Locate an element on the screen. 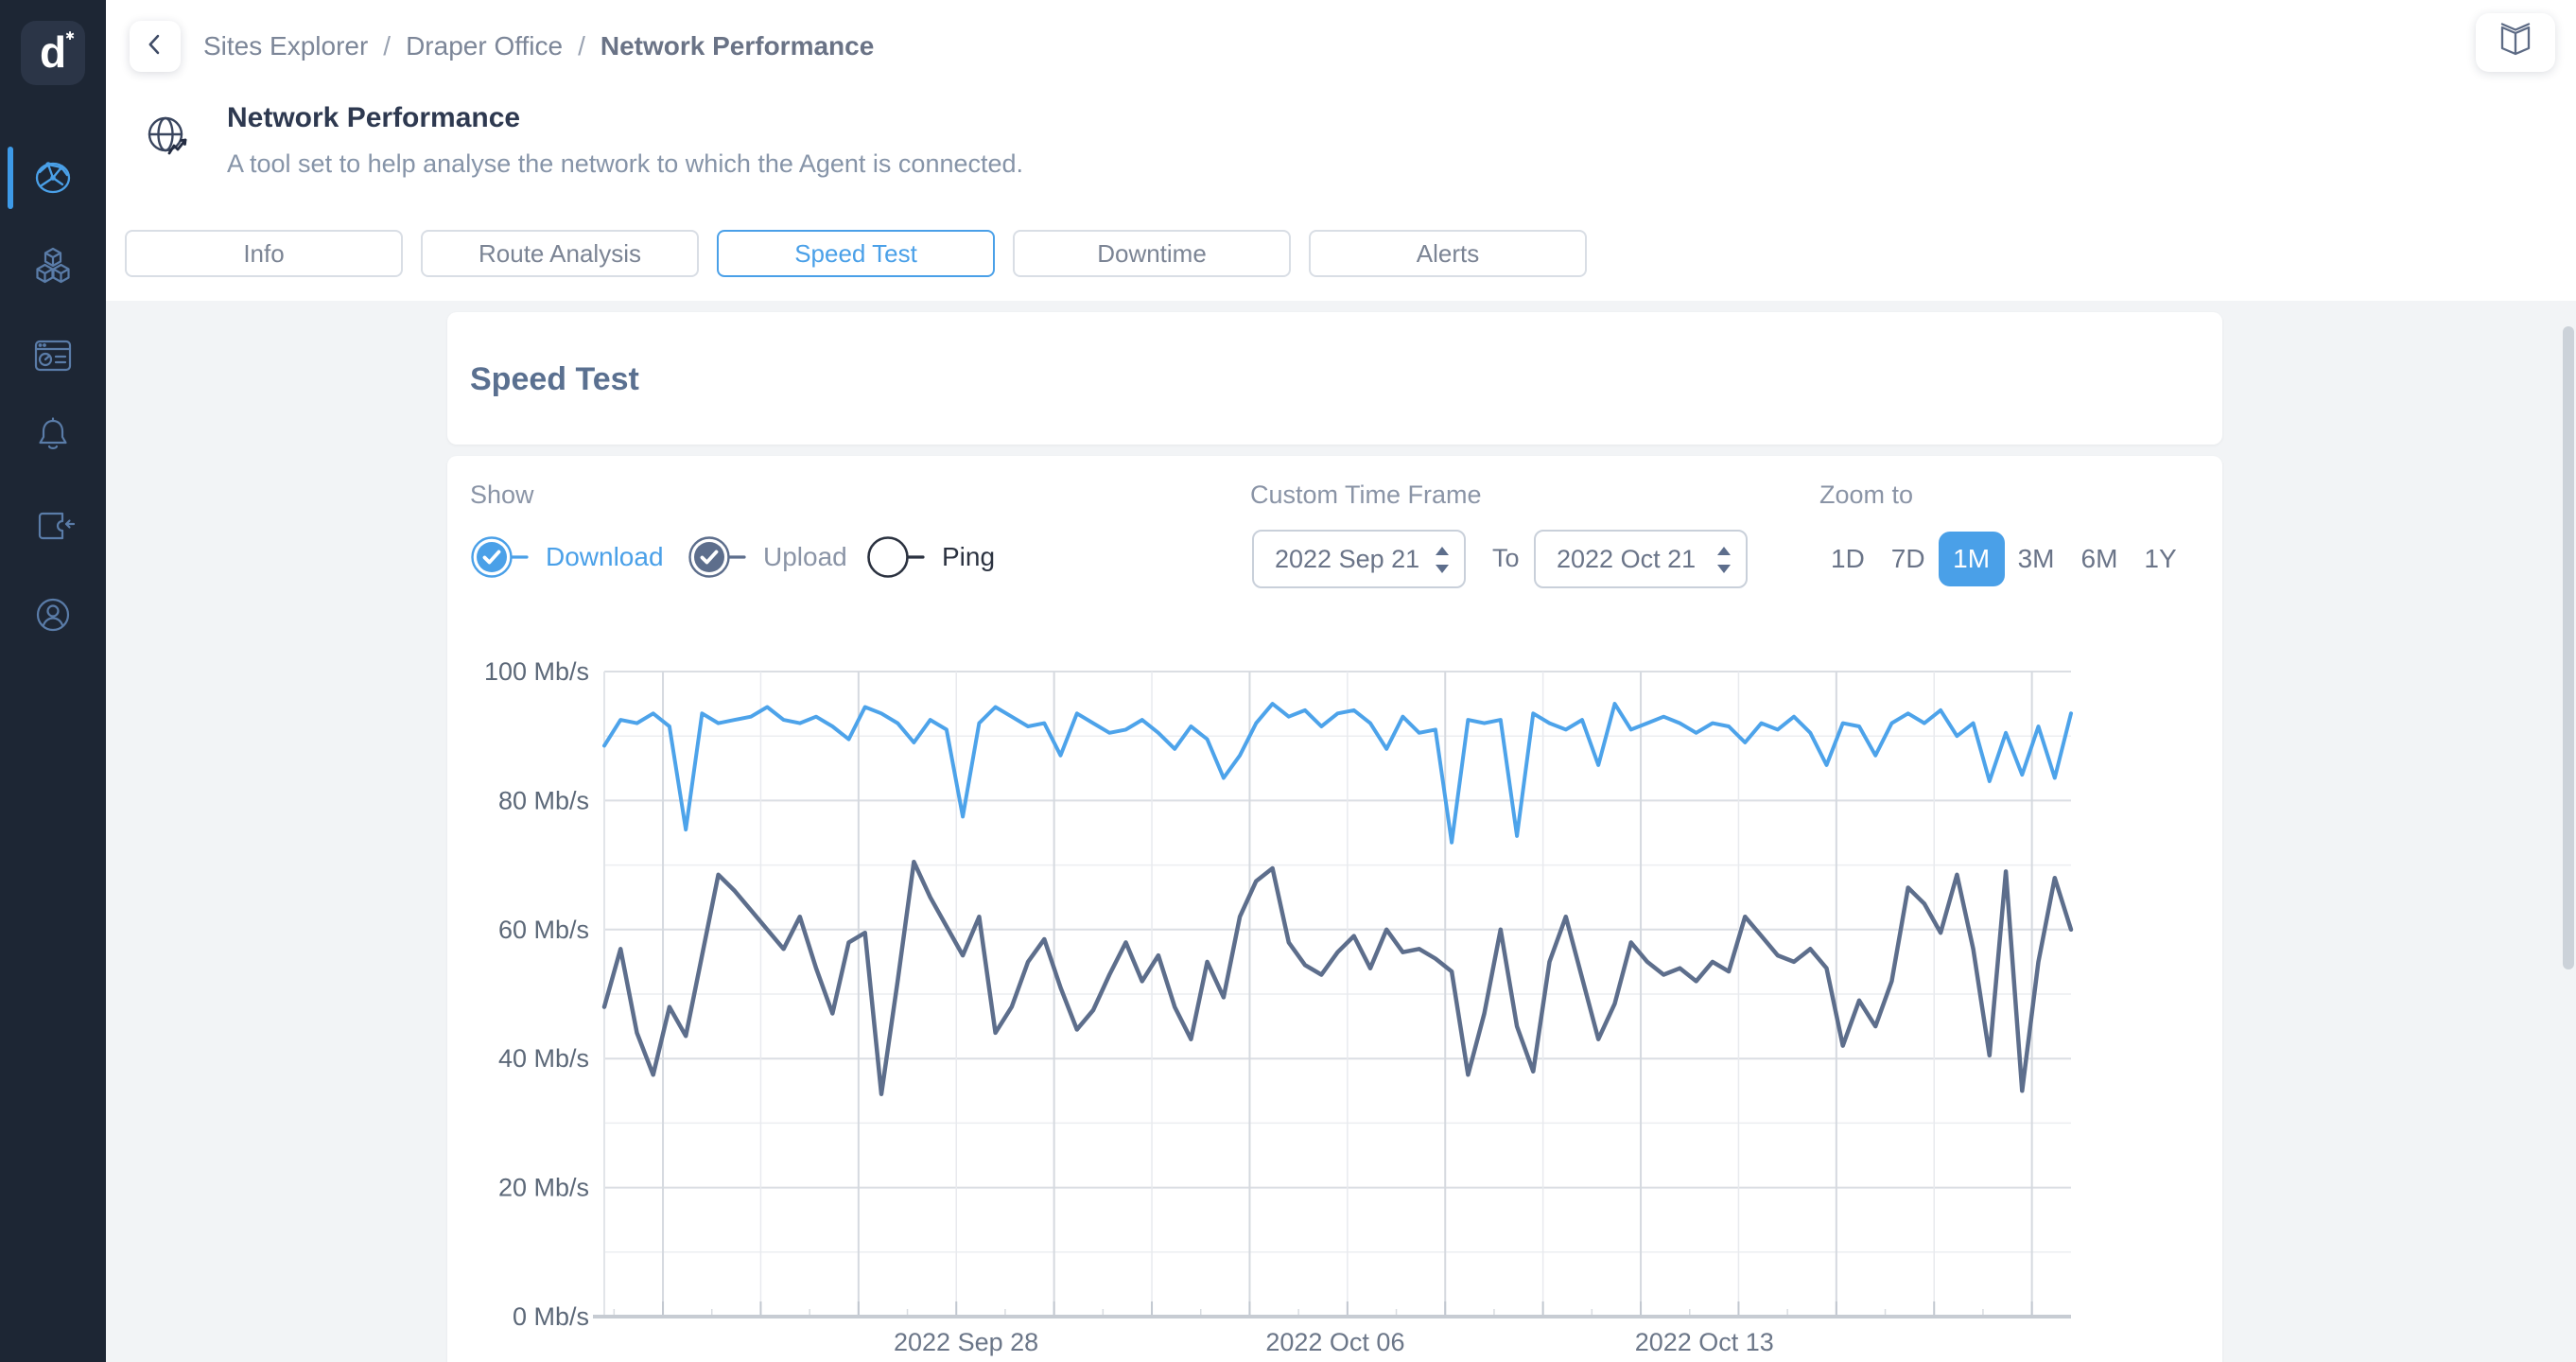 This screenshot has height=1362, width=2576. sidebar-item-network-performance is located at coordinates (53, 178).